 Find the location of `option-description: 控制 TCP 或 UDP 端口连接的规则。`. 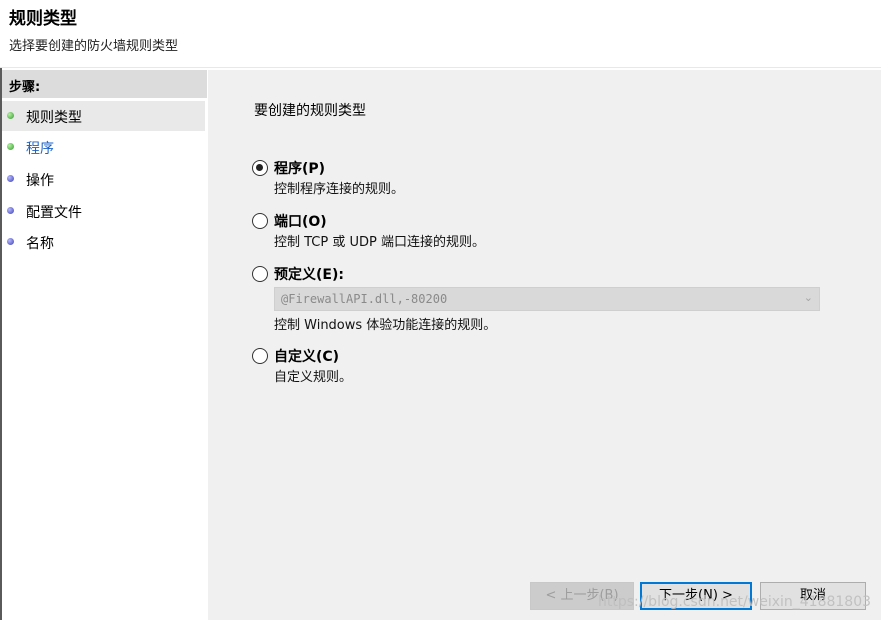

option-description: 控制 TCP 或 UDP 端口连接的规则。 is located at coordinates (379, 242).